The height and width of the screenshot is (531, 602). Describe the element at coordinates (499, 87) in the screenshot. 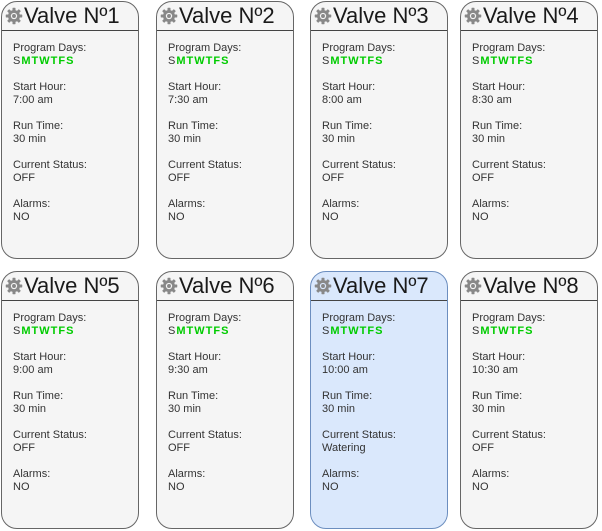

I see `start-hour-label: Start Hour:` at that location.